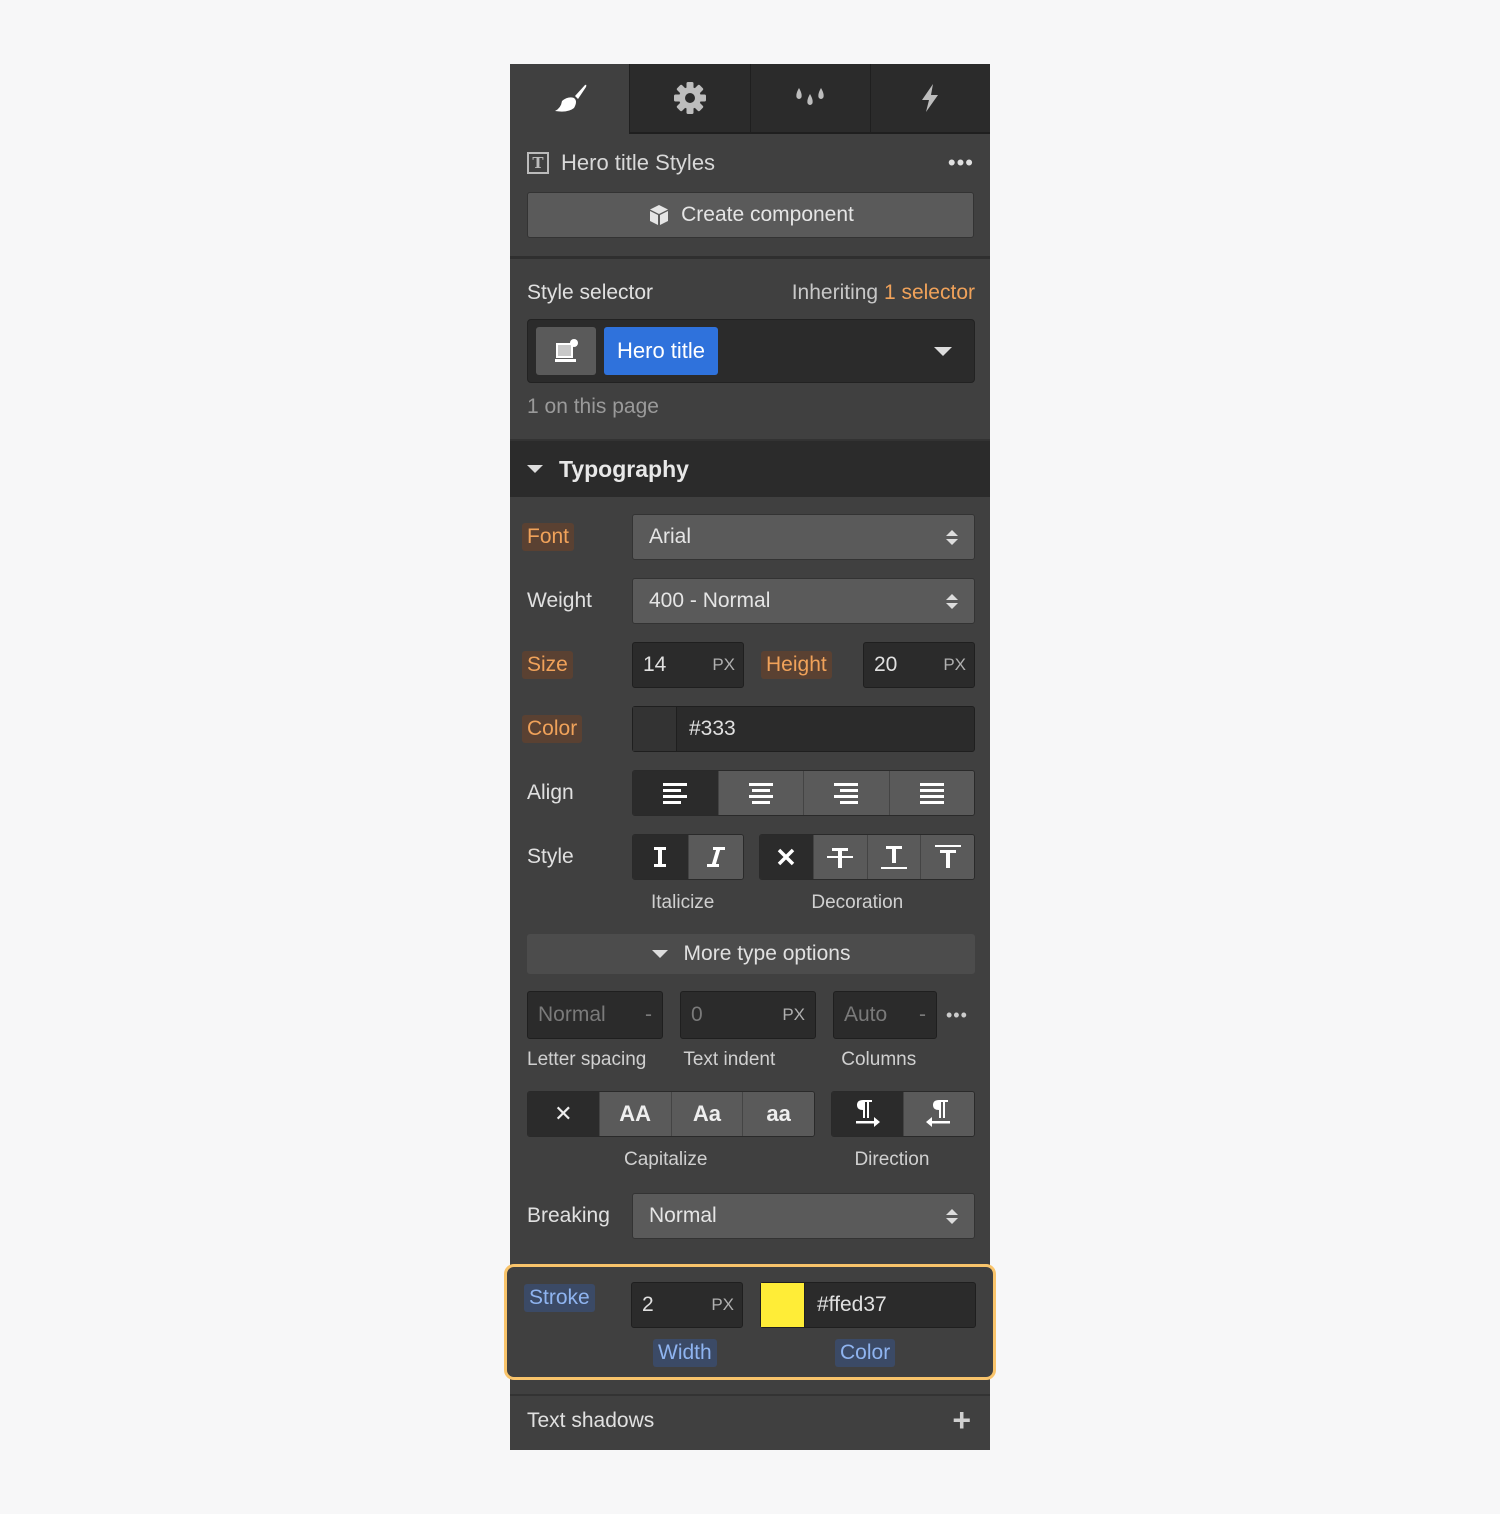 The height and width of the screenshot is (1514, 1500). What do you see at coordinates (952, 1216) in the screenshot?
I see `updown-icon` at bounding box center [952, 1216].